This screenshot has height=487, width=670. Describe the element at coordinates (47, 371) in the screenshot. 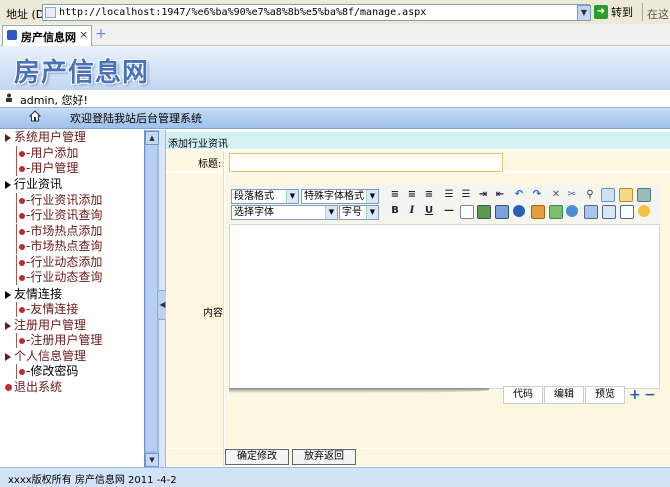

I see `sidebar-item-change-password: -修改密码` at that location.